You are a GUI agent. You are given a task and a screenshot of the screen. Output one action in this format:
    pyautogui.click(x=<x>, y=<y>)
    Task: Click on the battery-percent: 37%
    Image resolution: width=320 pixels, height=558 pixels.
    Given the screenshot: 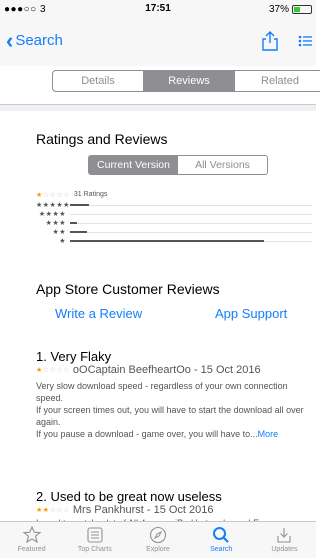 What is the action you would take?
    pyautogui.click(x=278, y=9)
    